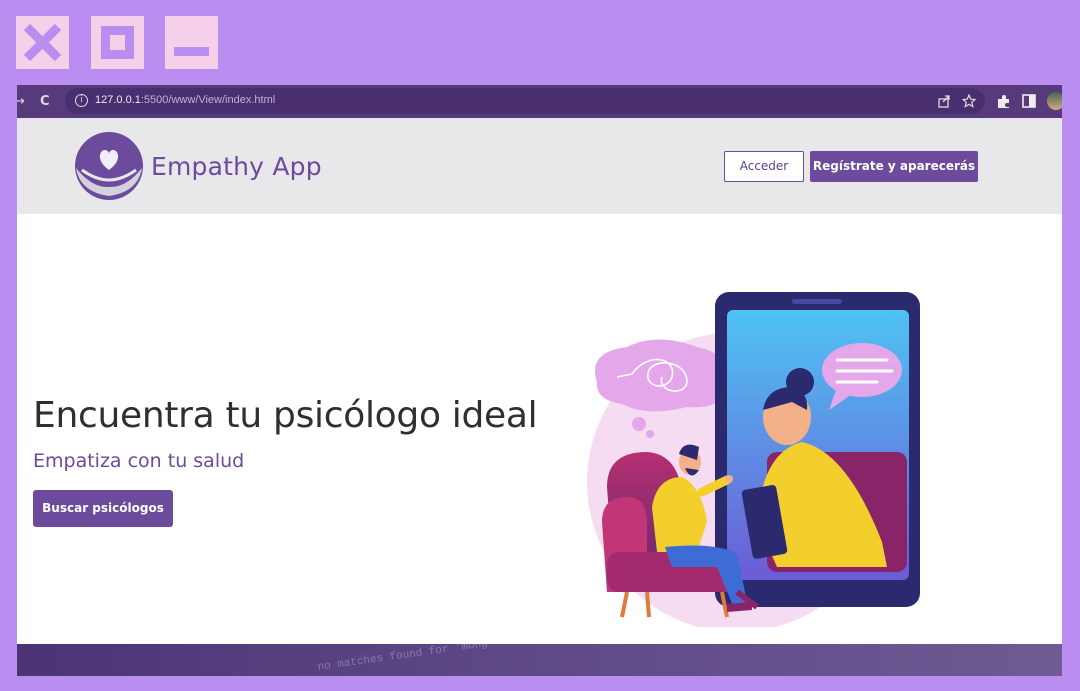 Image resolution: width=1080 pixels, height=691 pixels. What do you see at coordinates (894, 166) in the screenshot?
I see `register-button: Regístrate y aparecerás` at bounding box center [894, 166].